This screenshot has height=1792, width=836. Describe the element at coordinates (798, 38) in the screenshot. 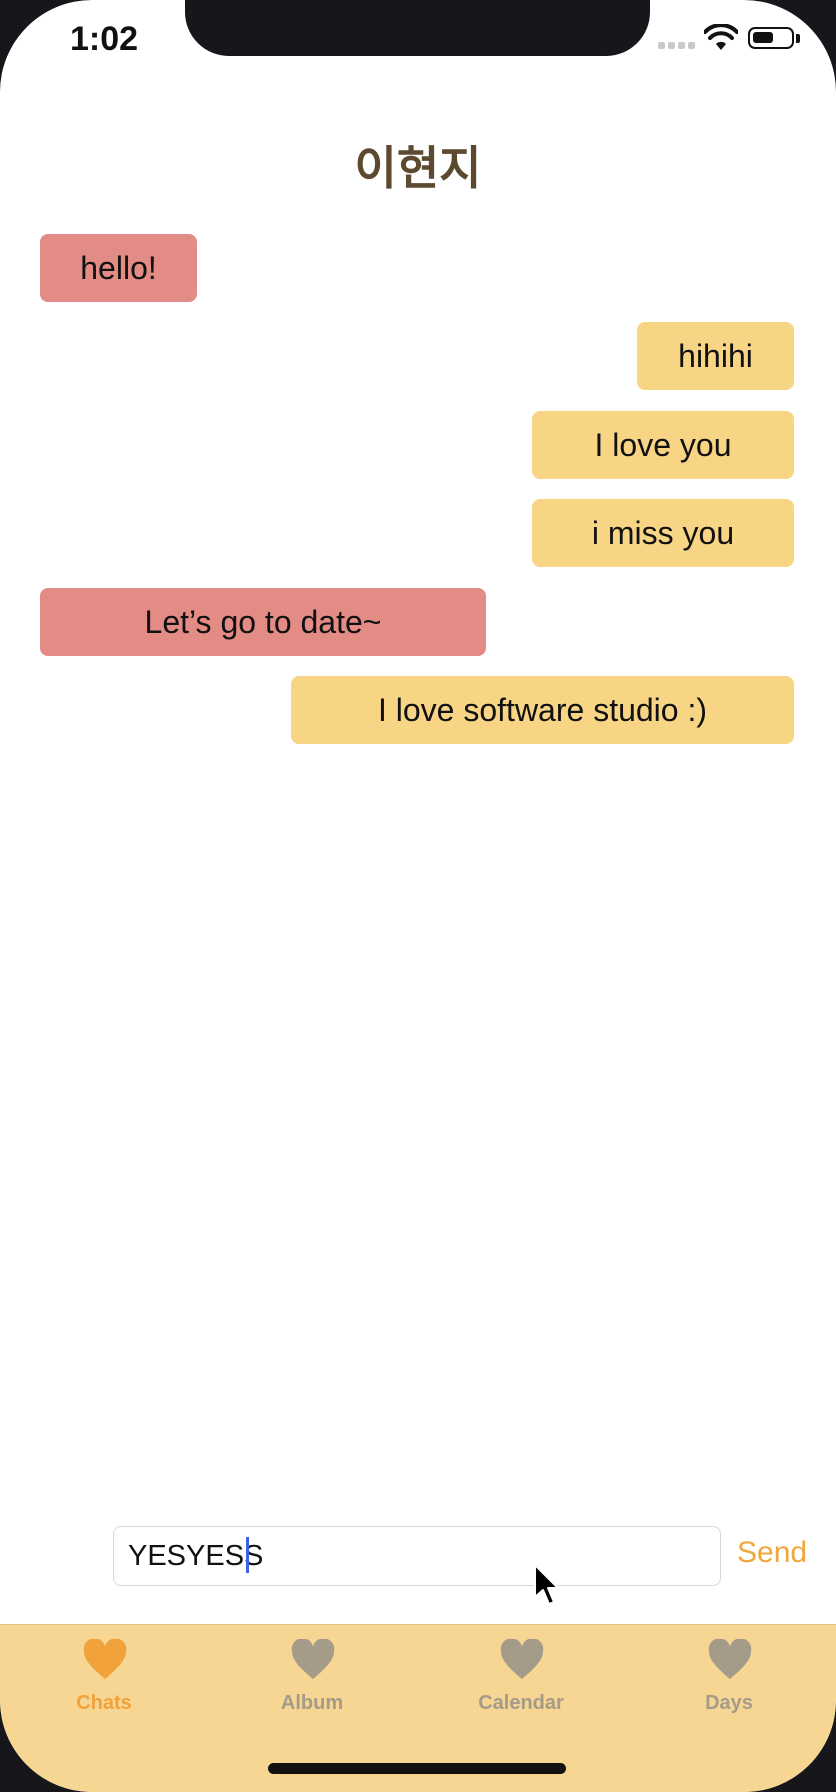

I see `battery-tip` at that location.